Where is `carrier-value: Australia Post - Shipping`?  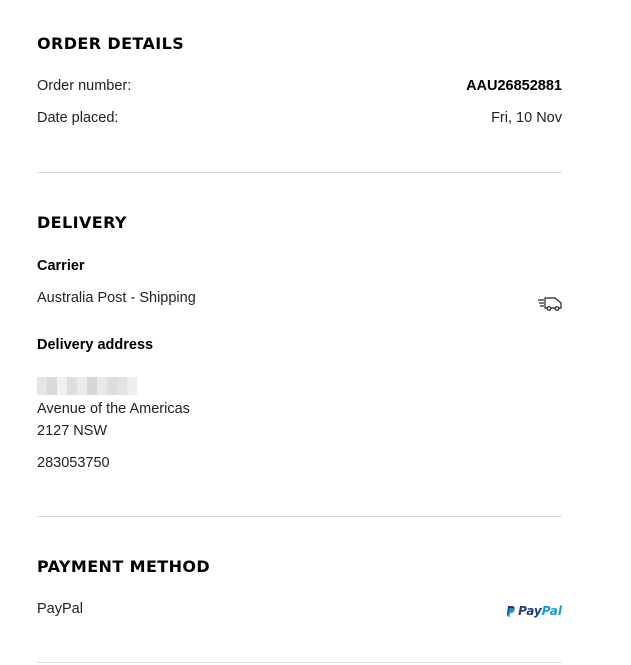 carrier-value: Australia Post - Shipping is located at coordinates (116, 298).